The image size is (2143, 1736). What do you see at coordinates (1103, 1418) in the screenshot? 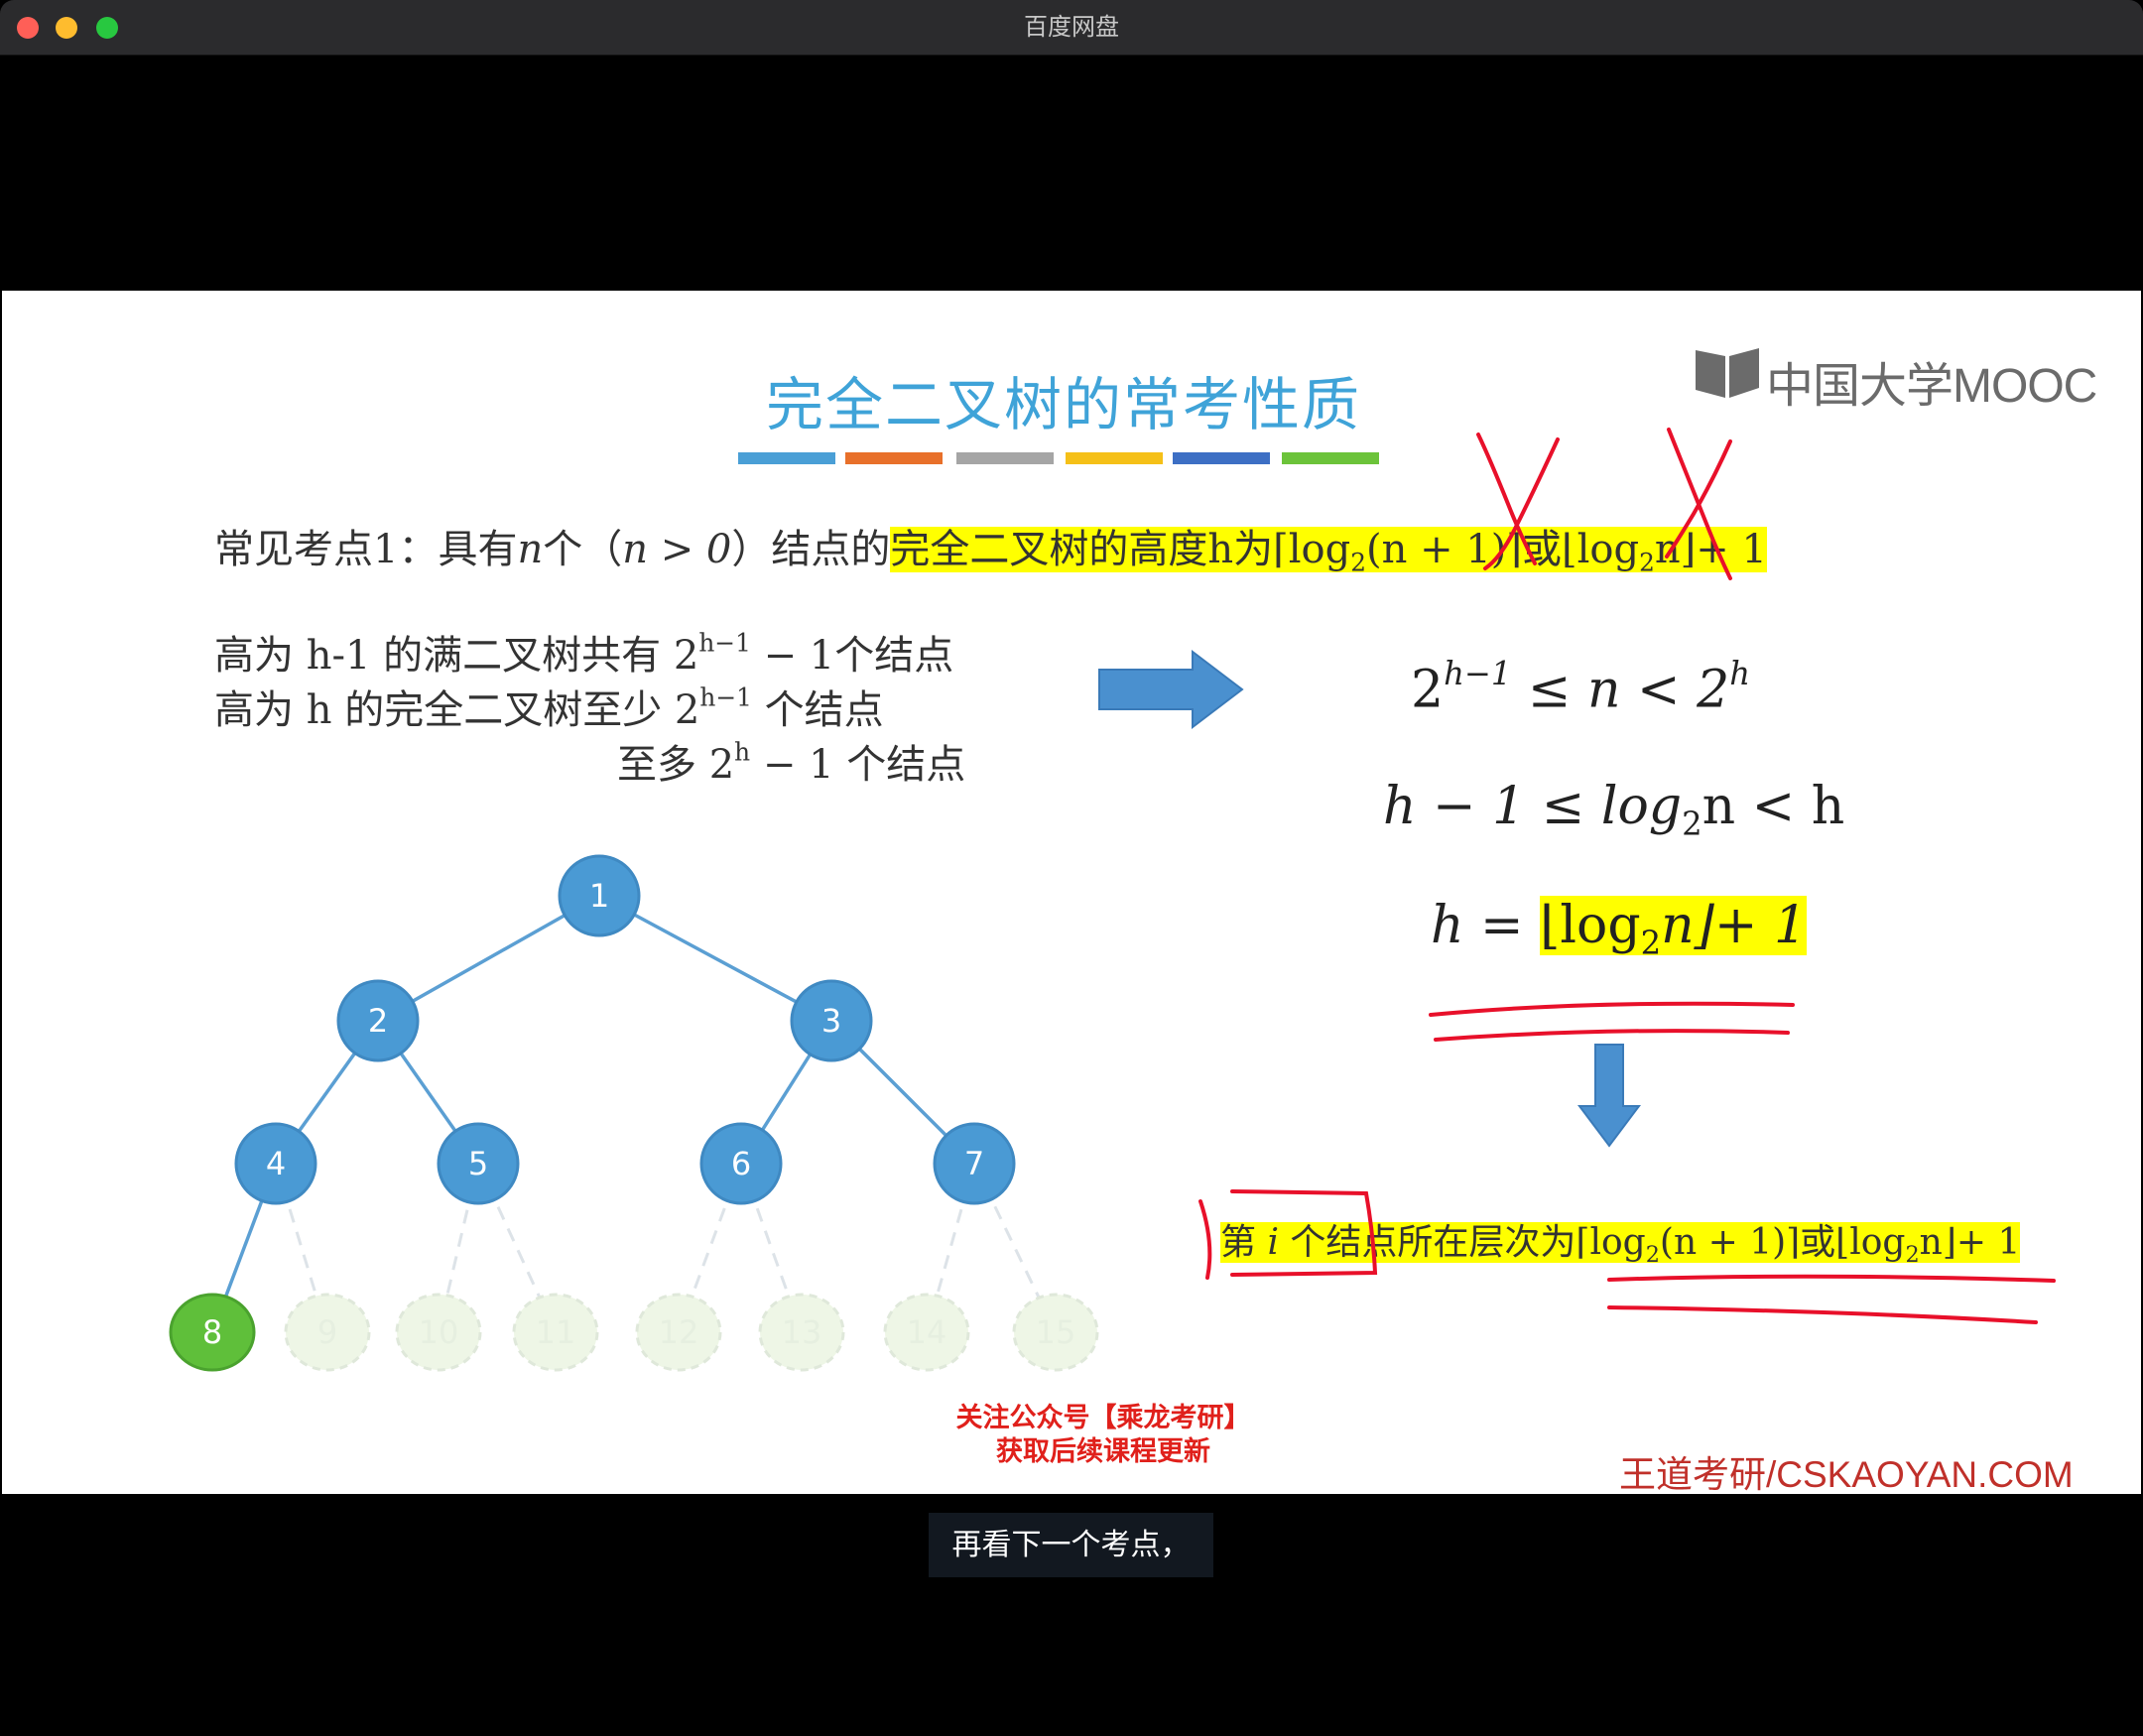
I see `promo-line-1: 关注公众号【乘龙考研】` at bounding box center [1103, 1418].